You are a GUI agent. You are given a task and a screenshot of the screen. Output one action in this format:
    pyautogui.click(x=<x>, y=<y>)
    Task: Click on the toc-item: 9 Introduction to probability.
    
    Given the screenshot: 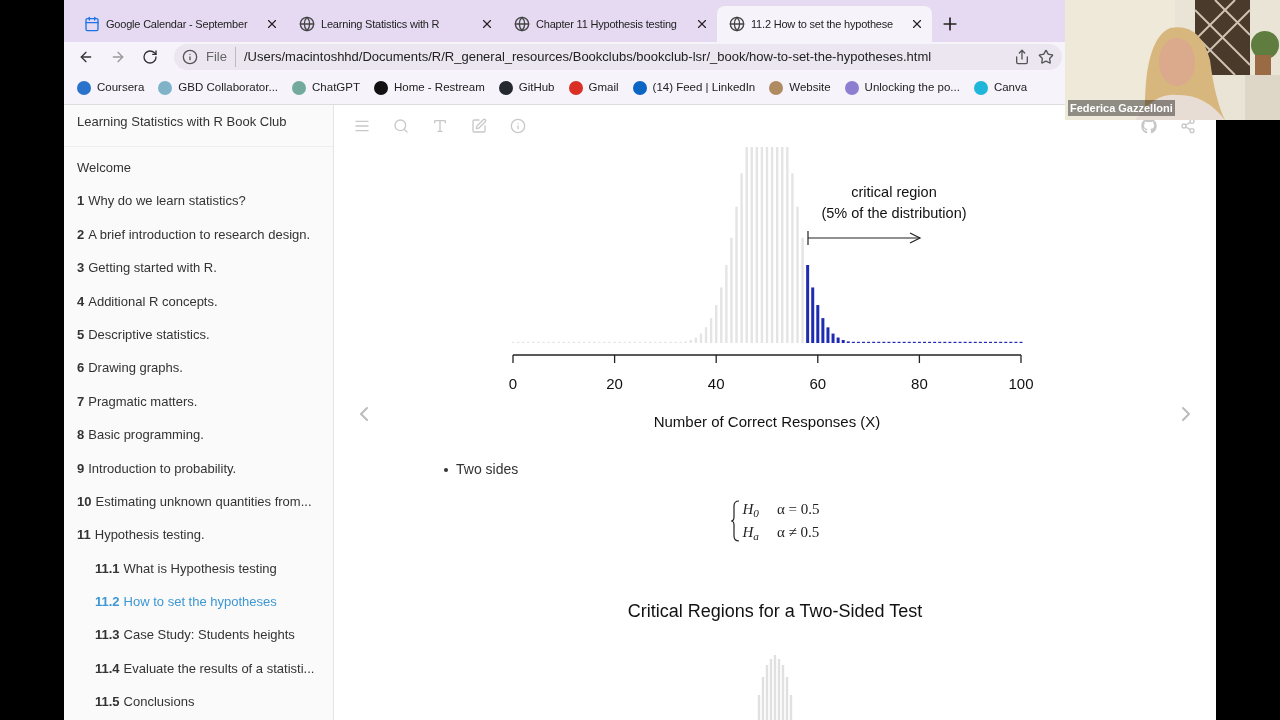 What is the action you would take?
    pyautogui.click(x=198, y=468)
    